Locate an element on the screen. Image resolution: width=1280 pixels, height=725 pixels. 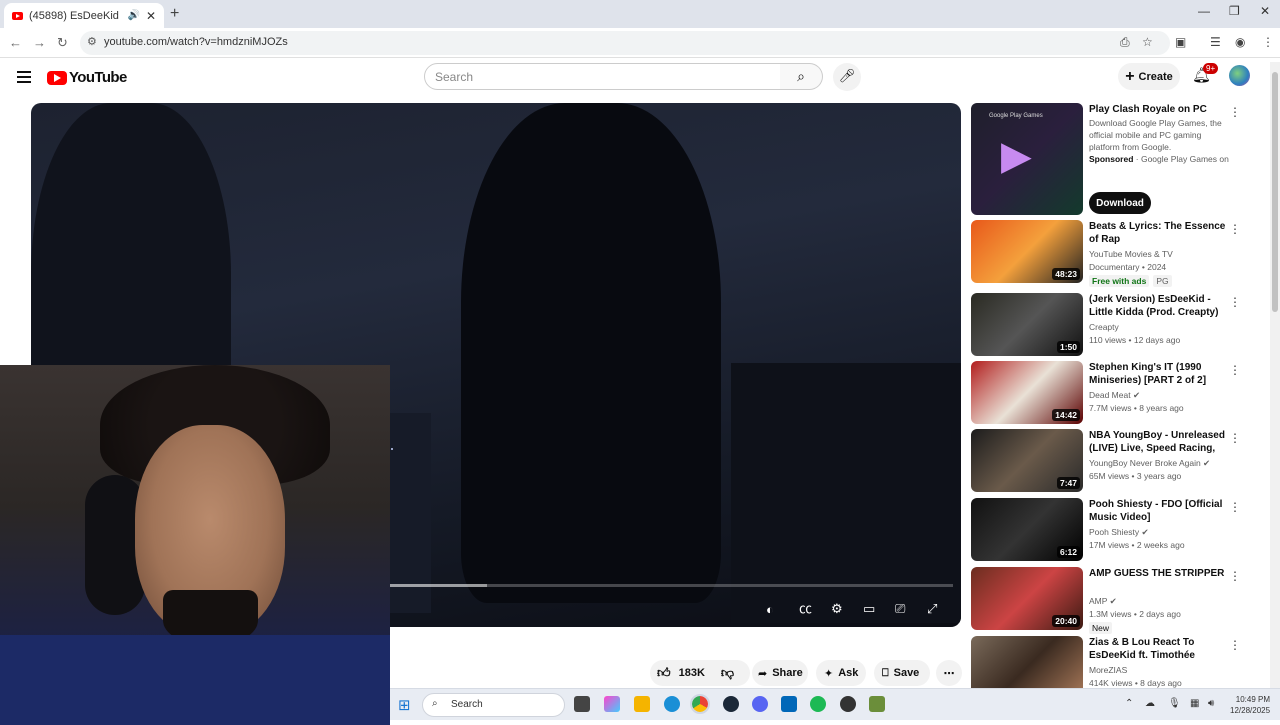
thumbs-down-icon: 👎︎ is located at coordinates (727, 673).